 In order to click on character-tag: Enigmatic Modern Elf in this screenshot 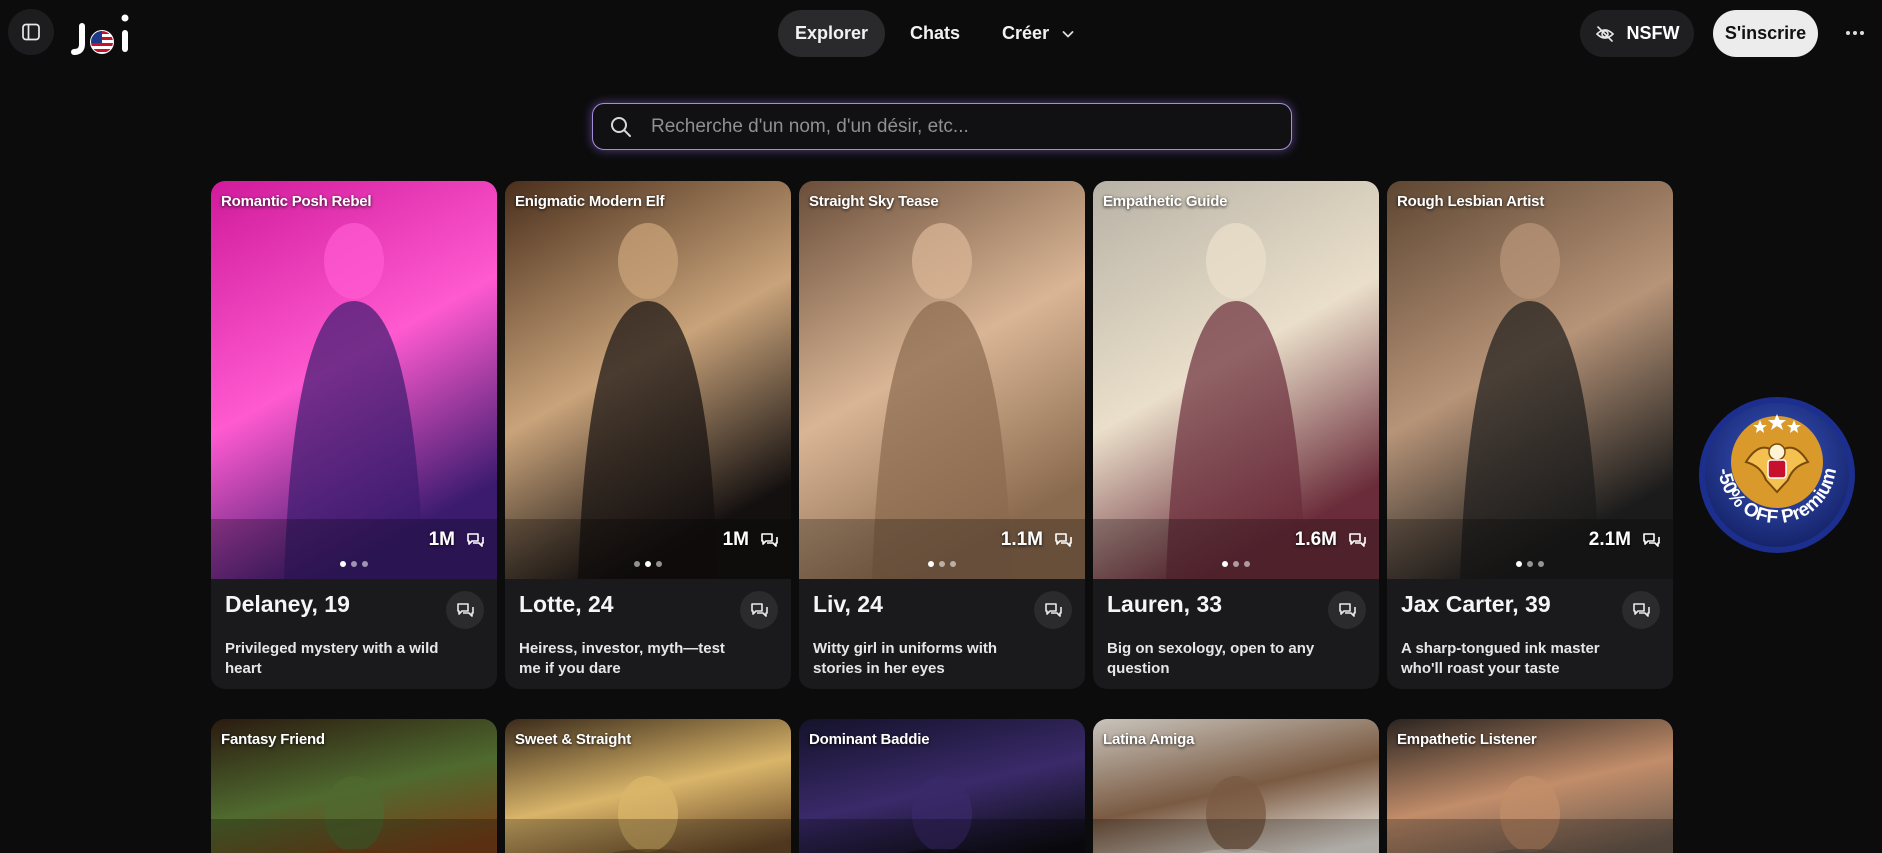, I will do `click(590, 201)`.